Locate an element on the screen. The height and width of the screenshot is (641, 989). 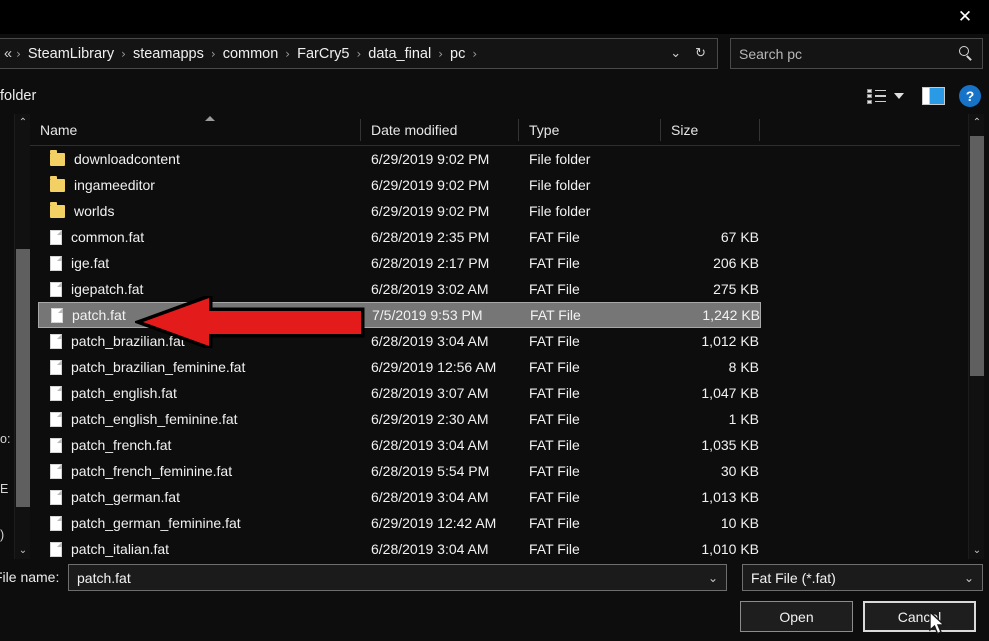
navigation-pane-scrollbar: ⌃ ⌄ is located at coordinates (22, 336).